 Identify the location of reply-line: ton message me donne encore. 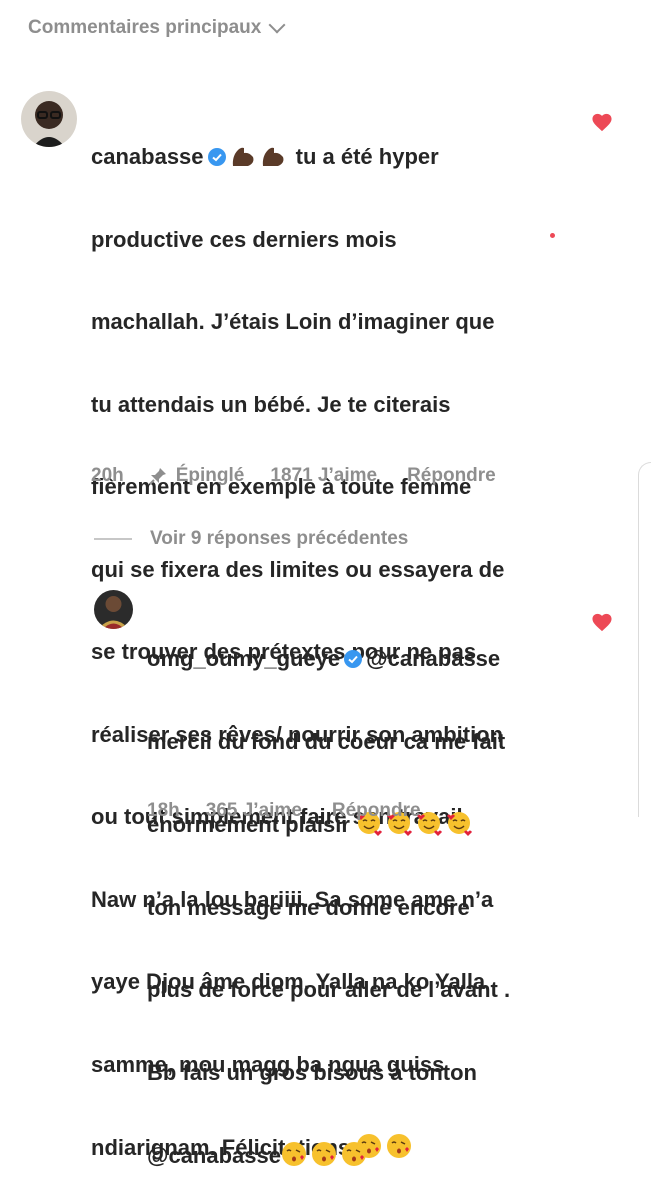
(308, 907).